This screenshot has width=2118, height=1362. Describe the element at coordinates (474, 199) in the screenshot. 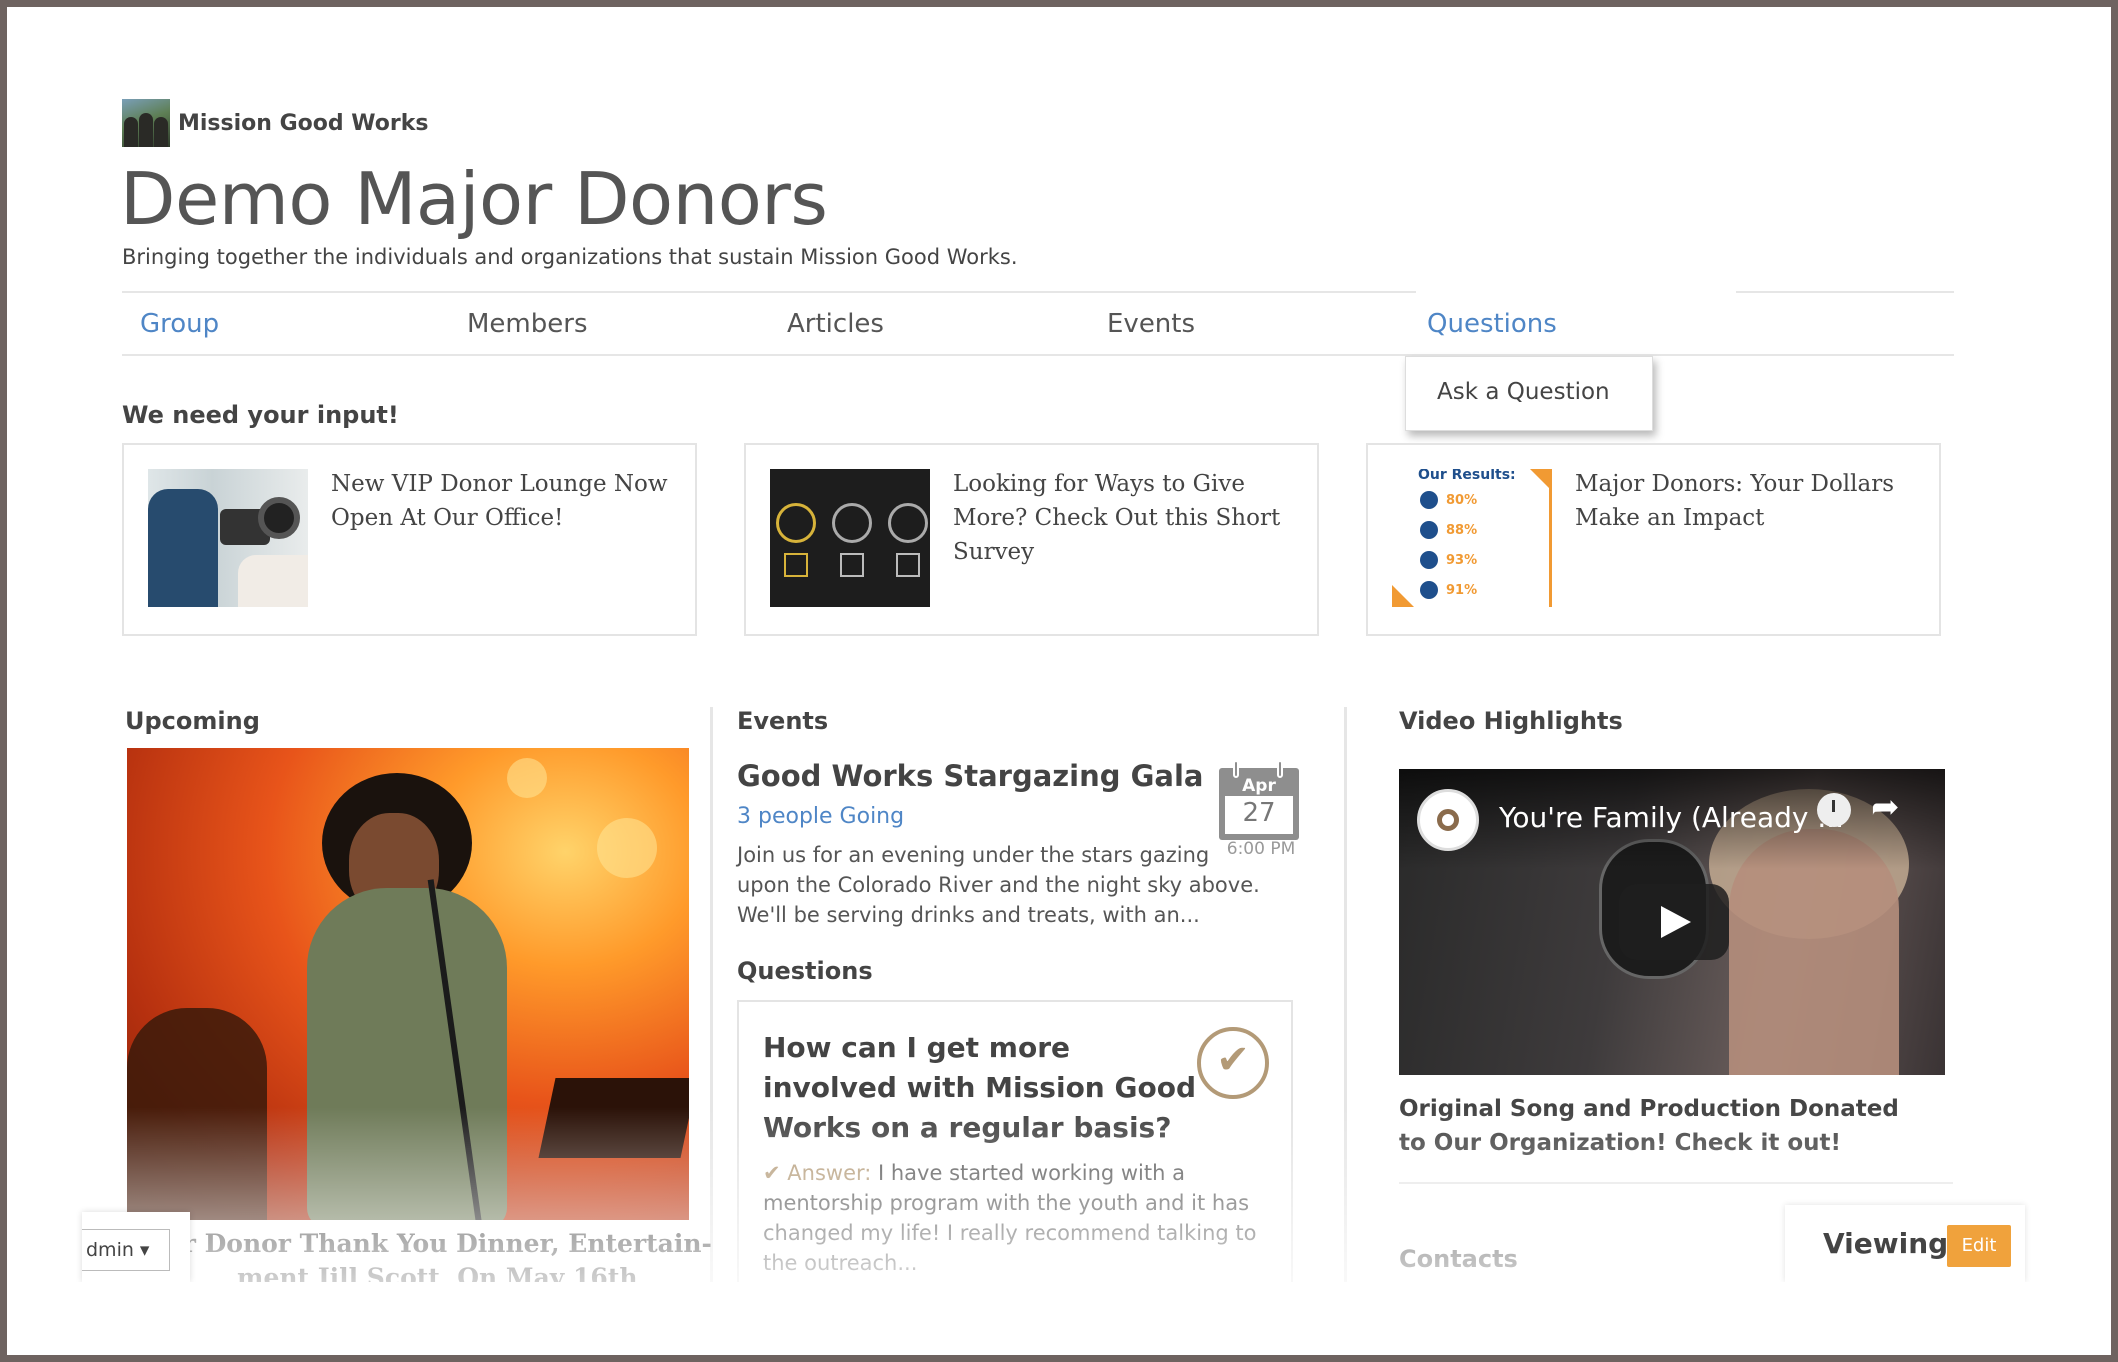

I see `page-title: Demo Major Donors` at that location.